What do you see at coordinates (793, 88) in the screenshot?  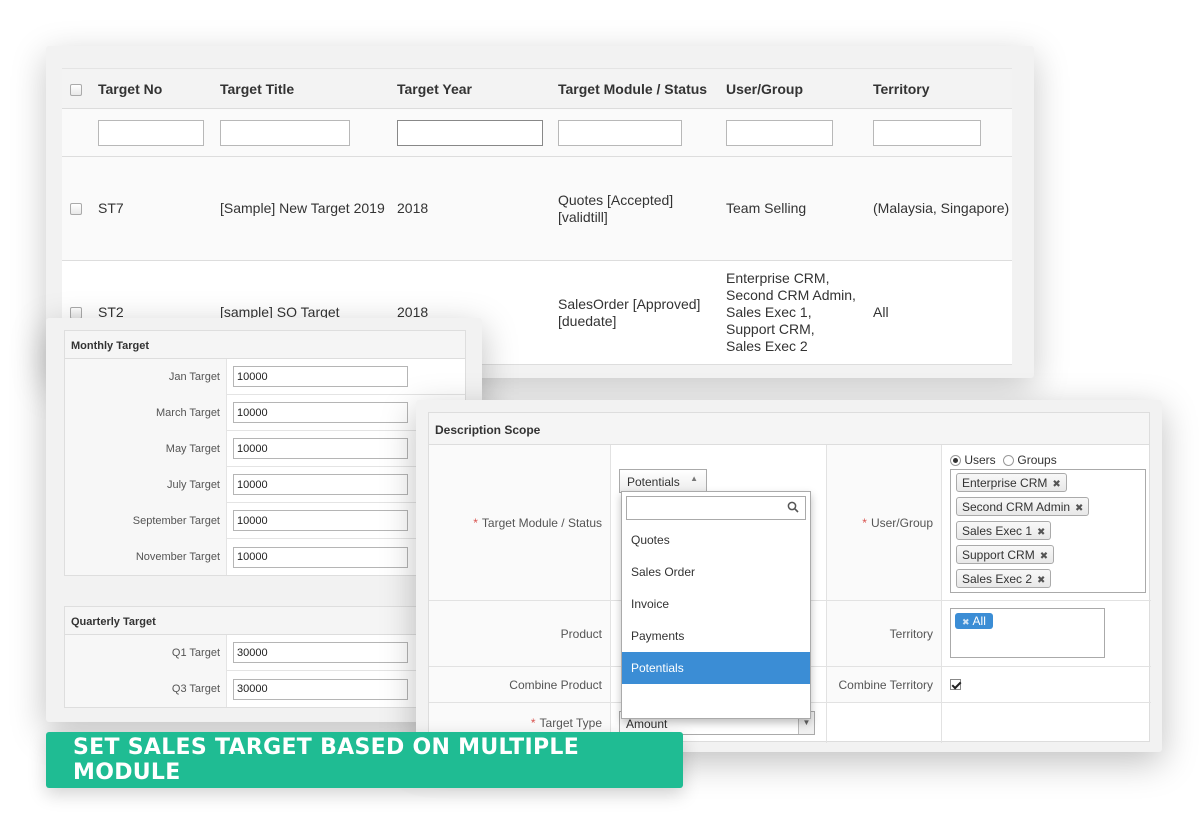 I see `column-header-user-group: User/Group` at bounding box center [793, 88].